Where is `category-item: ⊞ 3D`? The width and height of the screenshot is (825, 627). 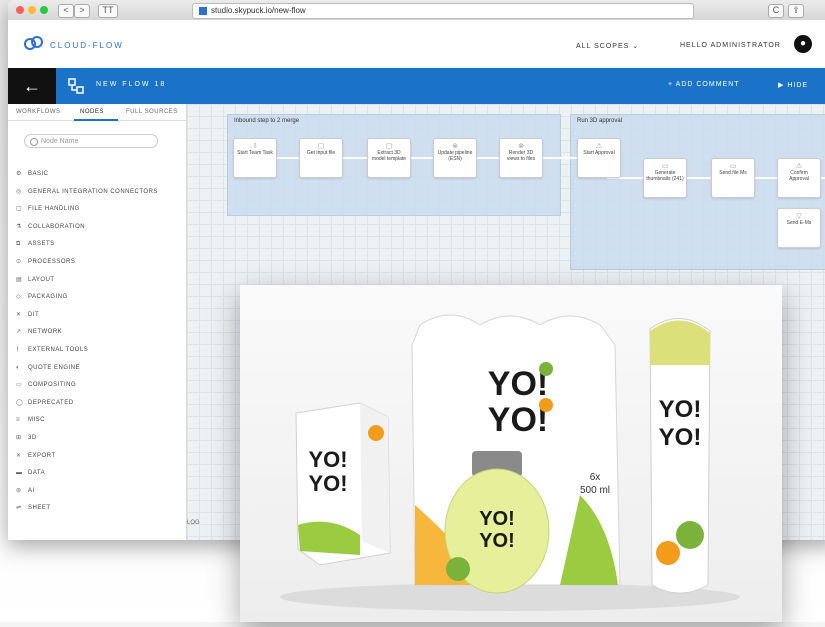 category-item: ⊞ 3D is located at coordinates (97, 439).